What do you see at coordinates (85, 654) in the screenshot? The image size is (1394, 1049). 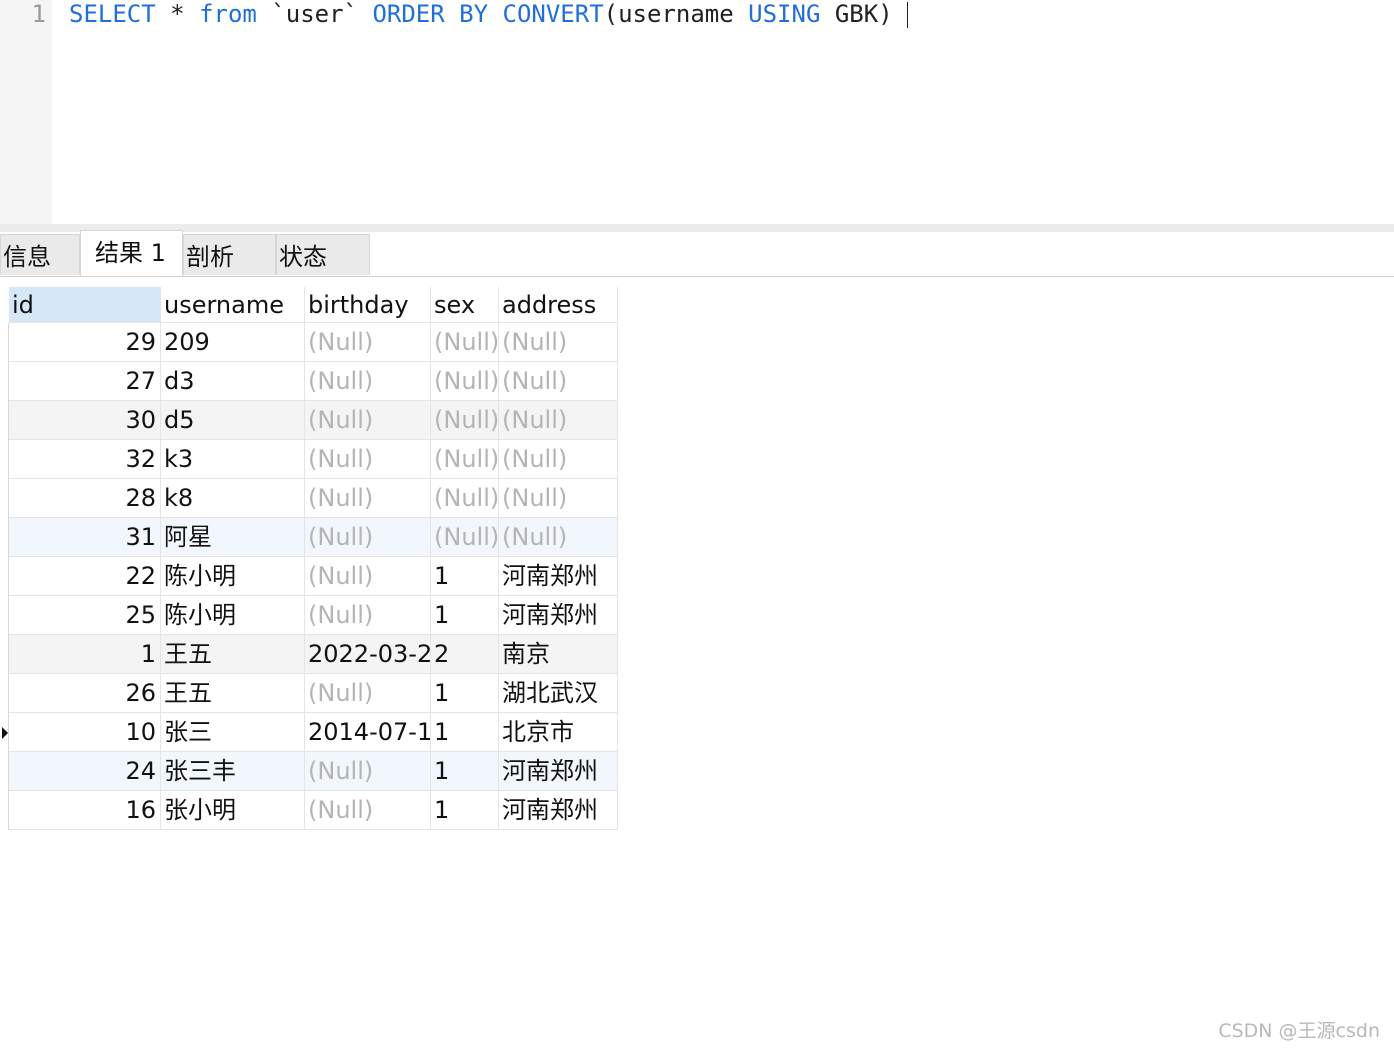 I see `cell-id: 1` at bounding box center [85, 654].